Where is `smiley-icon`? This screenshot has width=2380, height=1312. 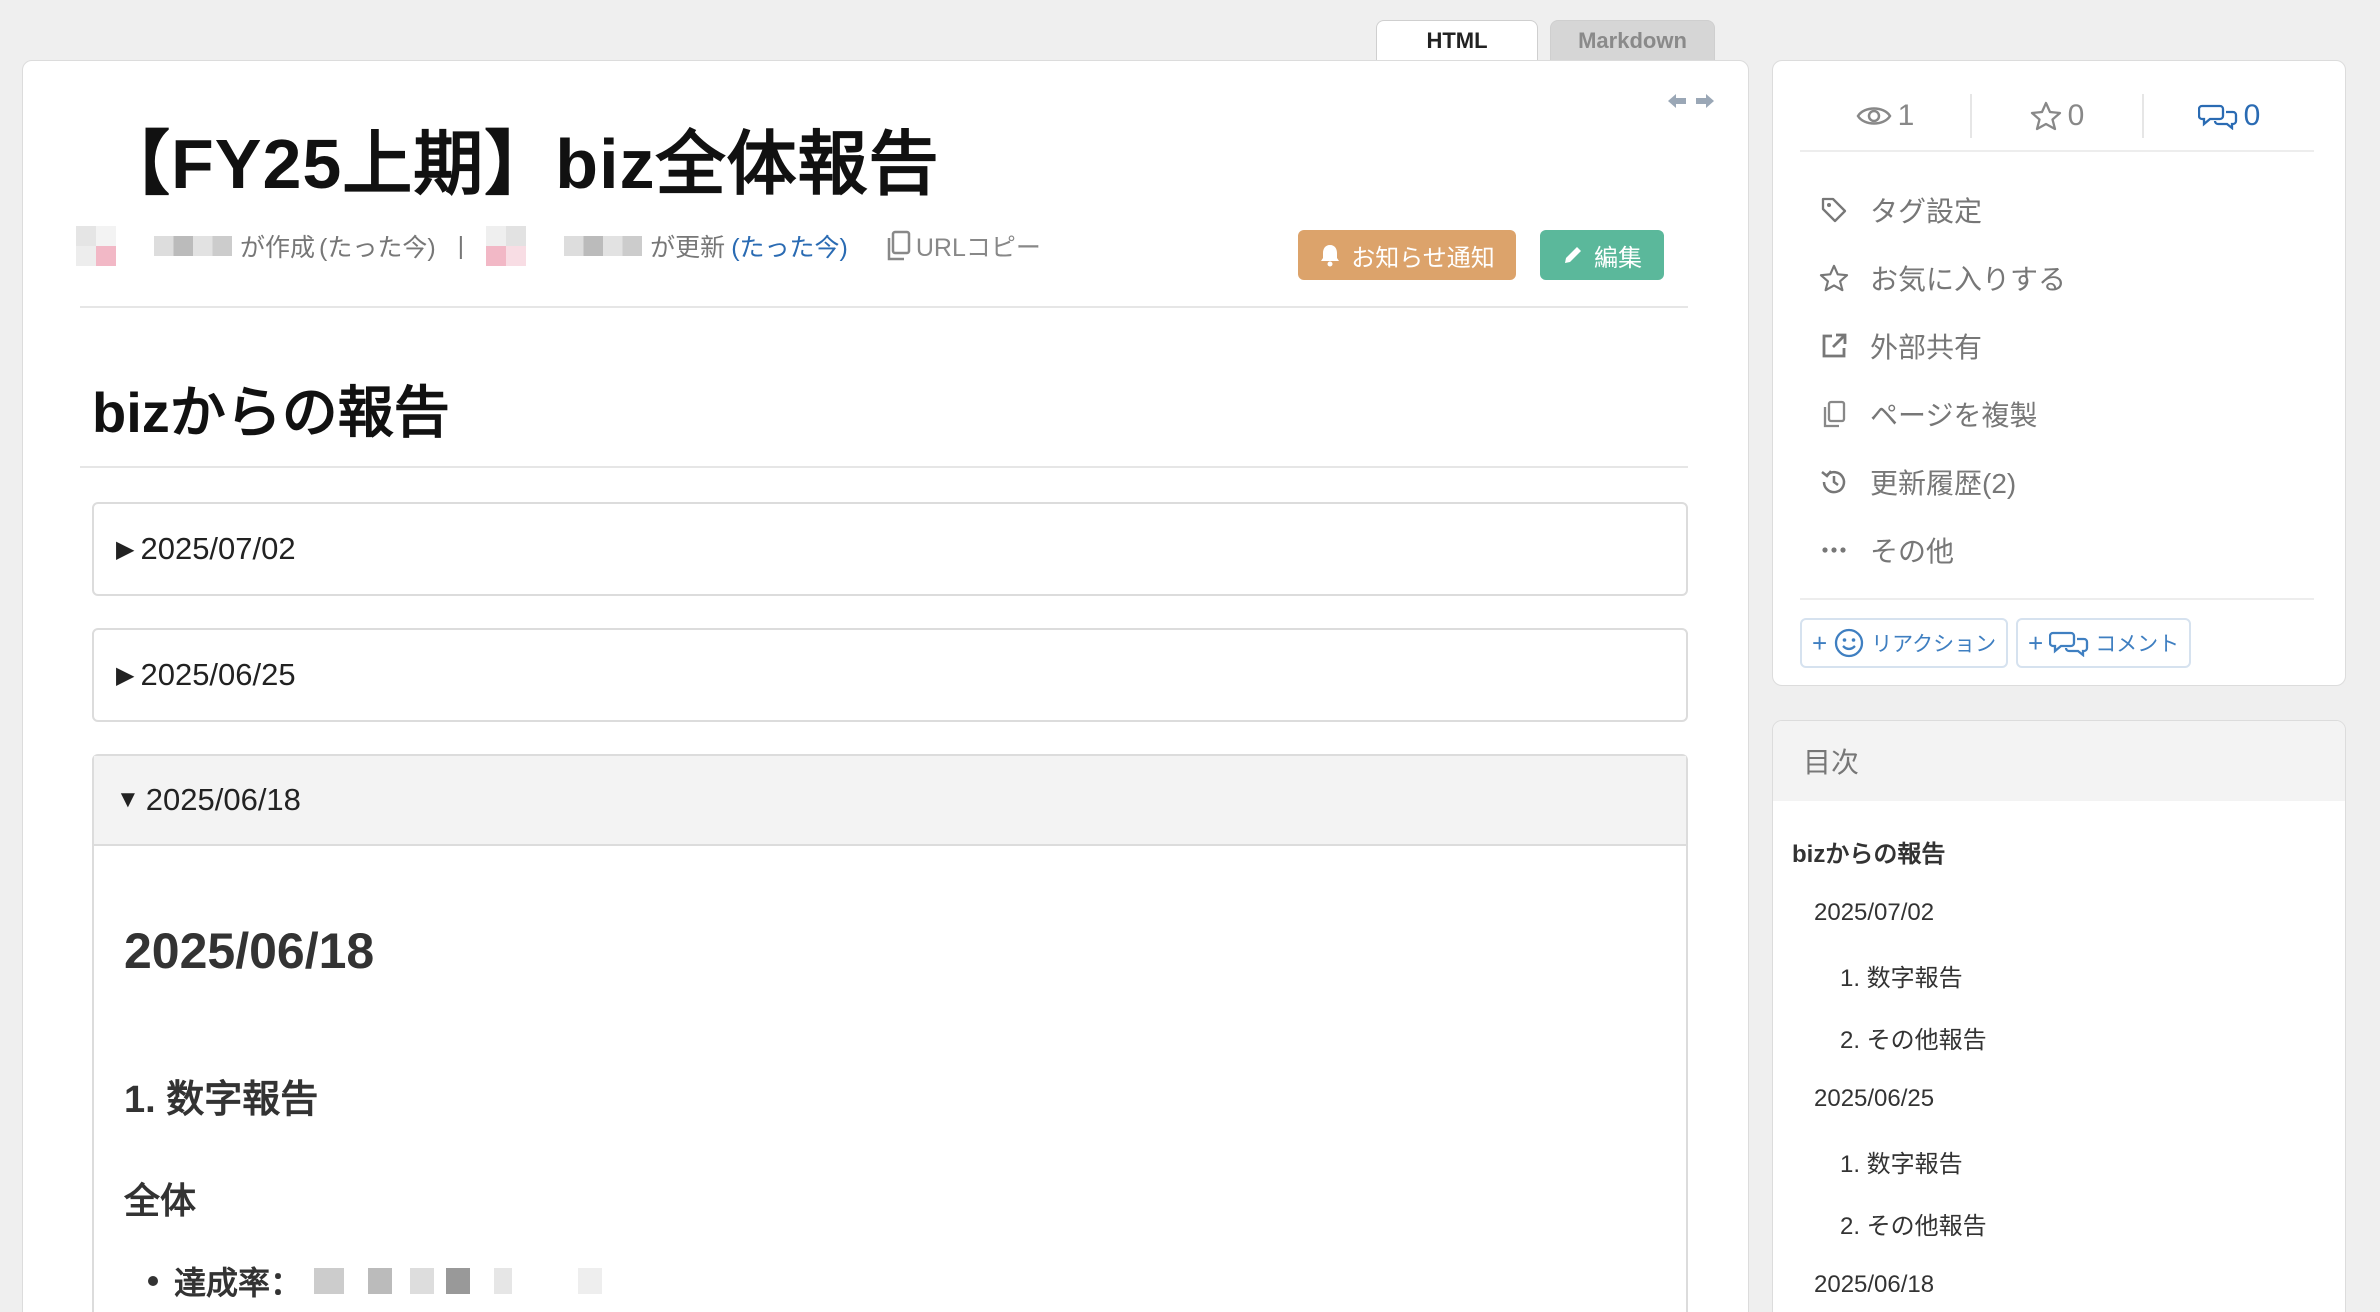 smiley-icon is located at coordinates (1849, 643).